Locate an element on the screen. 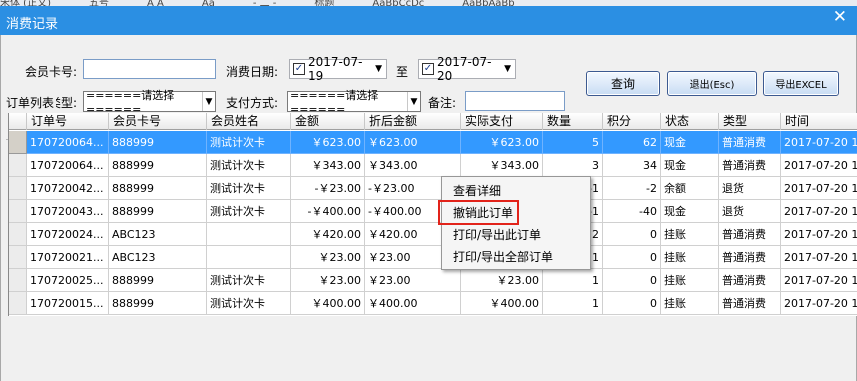 This screenshot has width=857, height=381. exit-button: 退出(Esc) is located at coordinates (712, 83).